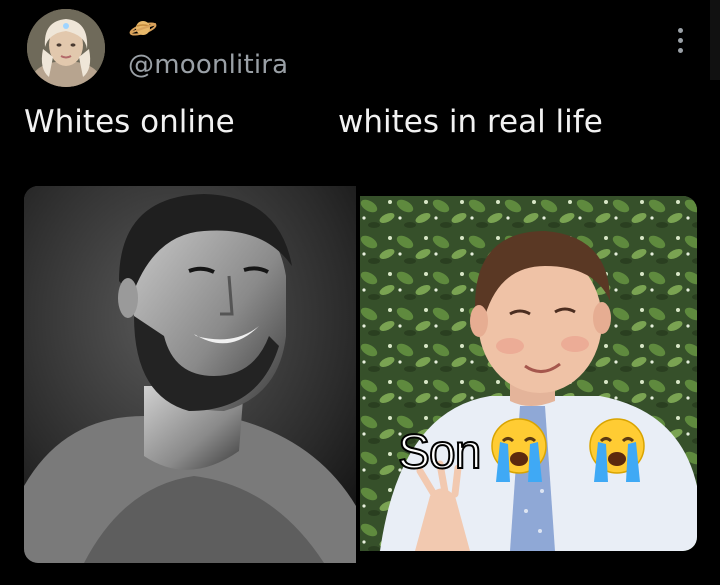  Describe the element at coordinates (715, 40) in the screenshot. I see `scrollbar-track` at that location.